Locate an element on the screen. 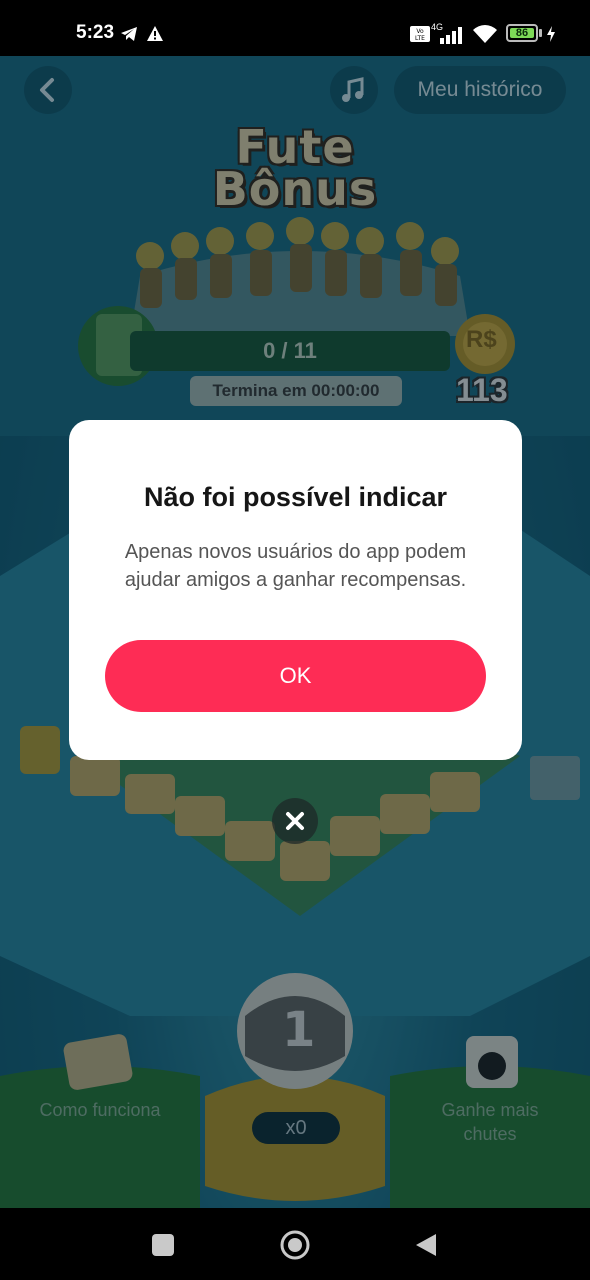 This screenshot has width=590, height=1280. close-icon is located at coordinates (295, 821).